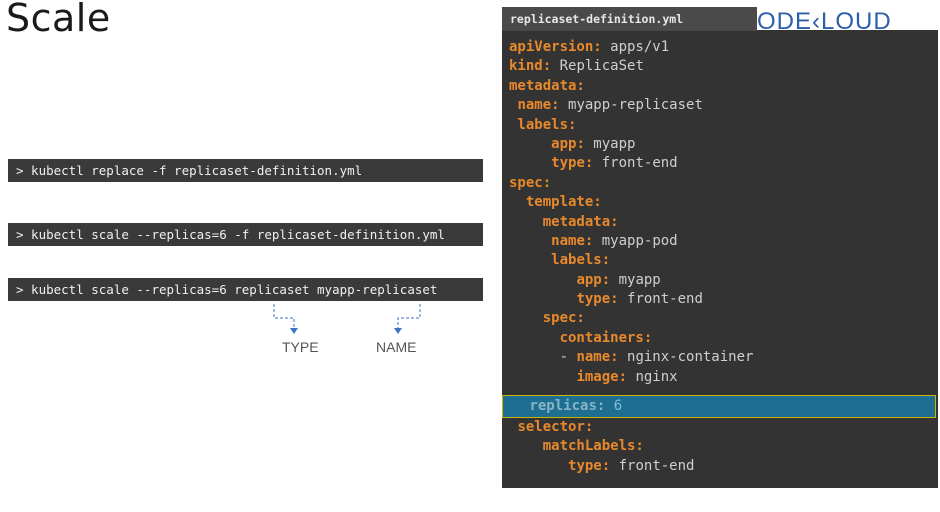 This screenshot has width=940, height=512. Describe the element at coordinates (614, 406) in the screenshot. I see `replicas-value: 6` at that location.